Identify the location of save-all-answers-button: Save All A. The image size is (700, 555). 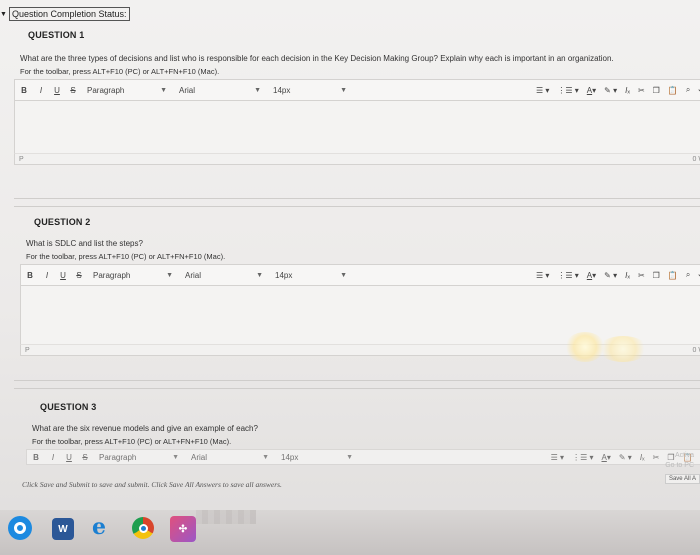
(682, 479).